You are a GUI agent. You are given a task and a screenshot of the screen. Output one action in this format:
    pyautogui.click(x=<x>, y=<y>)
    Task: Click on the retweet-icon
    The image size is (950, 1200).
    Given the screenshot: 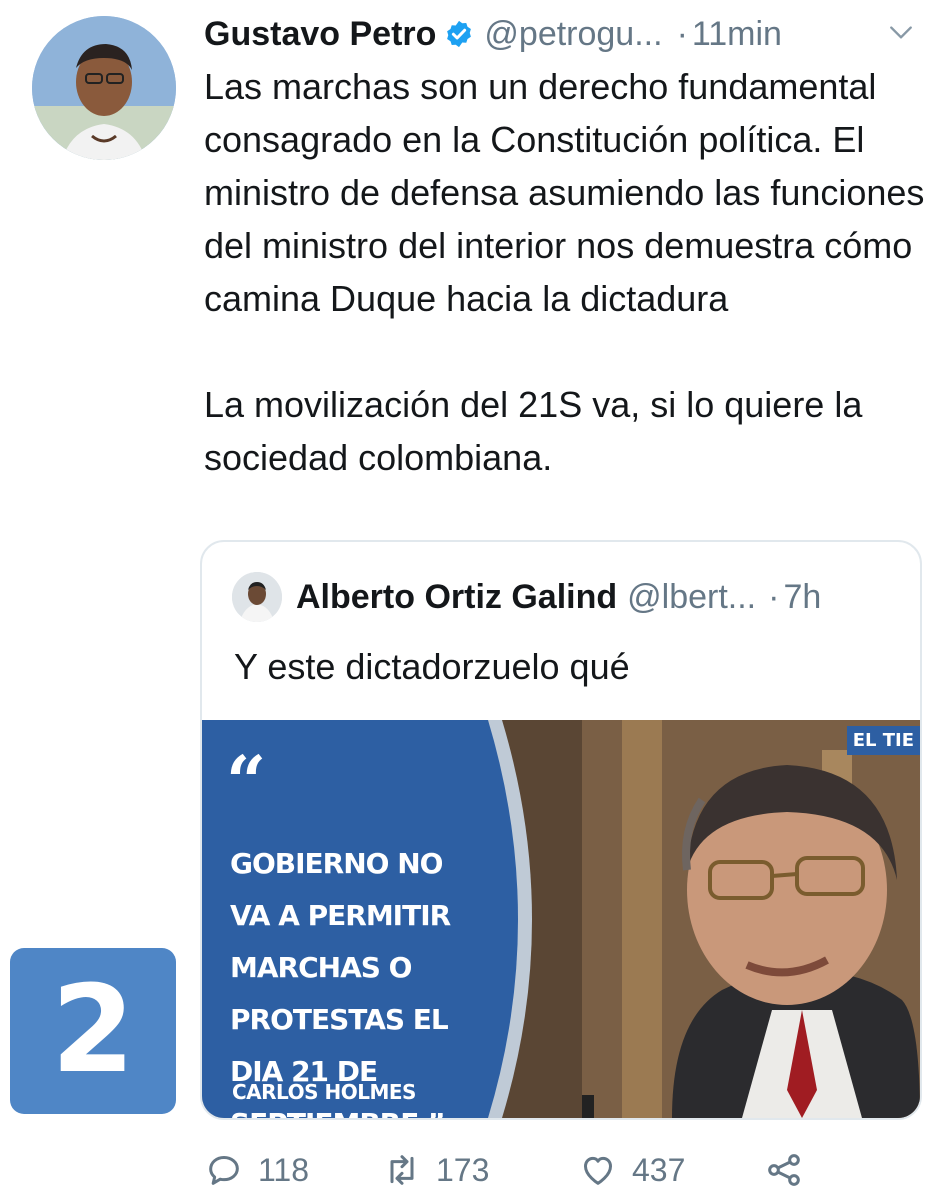 What is the action you would take?
    pyautogui.click(x=402, y=1170)
    